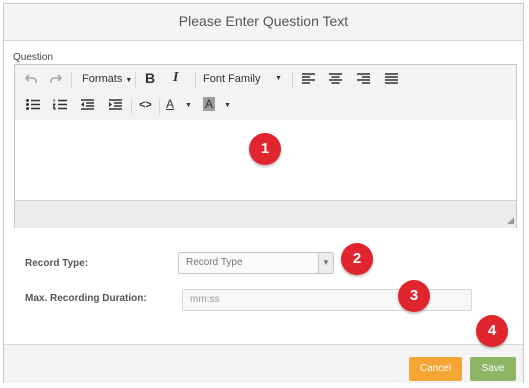  Describe the element at coordinates (232, 79) in the screenshot. I see `font-family-label: Font Family` at that location.